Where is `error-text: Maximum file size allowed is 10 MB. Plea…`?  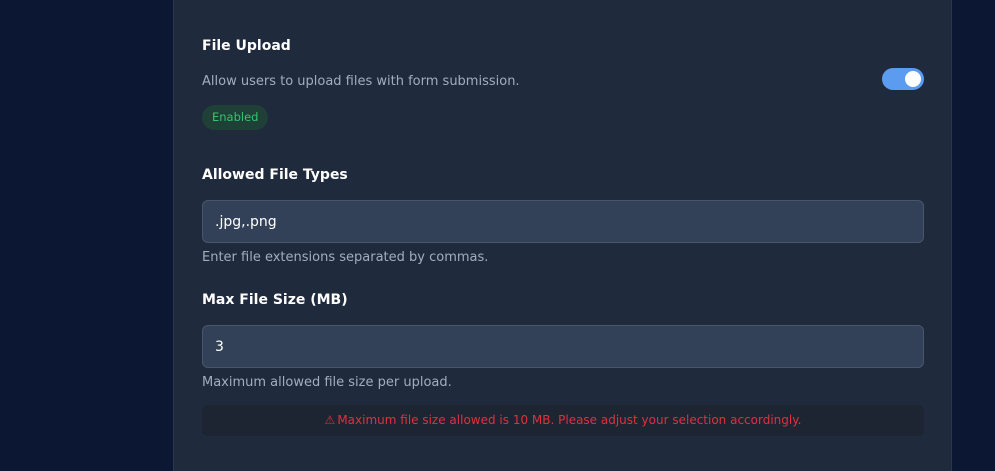
error-text: Maximum file size allowed is 10 MB. Plea… is located at coordinates (569, 420).